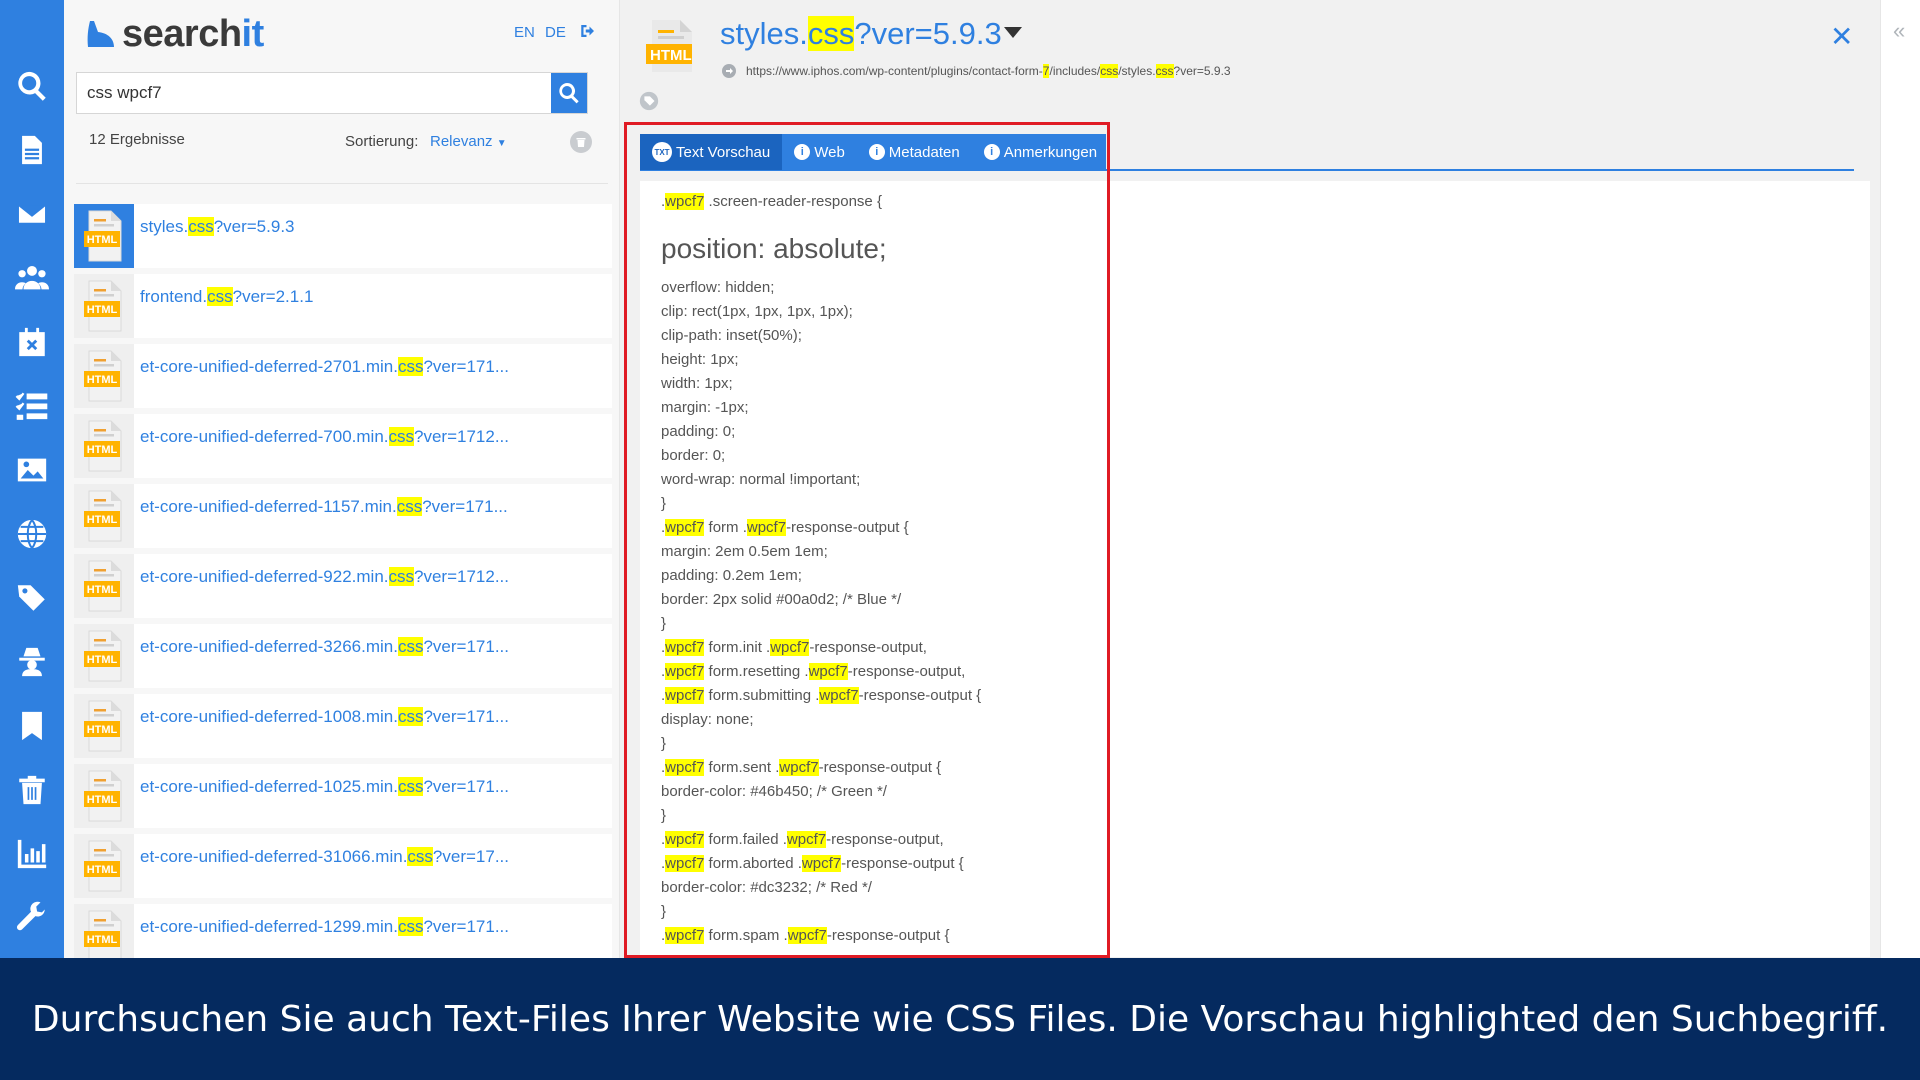 The height and width of the screenshot is (1080, 1920). I want to click on open-link-icon, so click(729, 71).